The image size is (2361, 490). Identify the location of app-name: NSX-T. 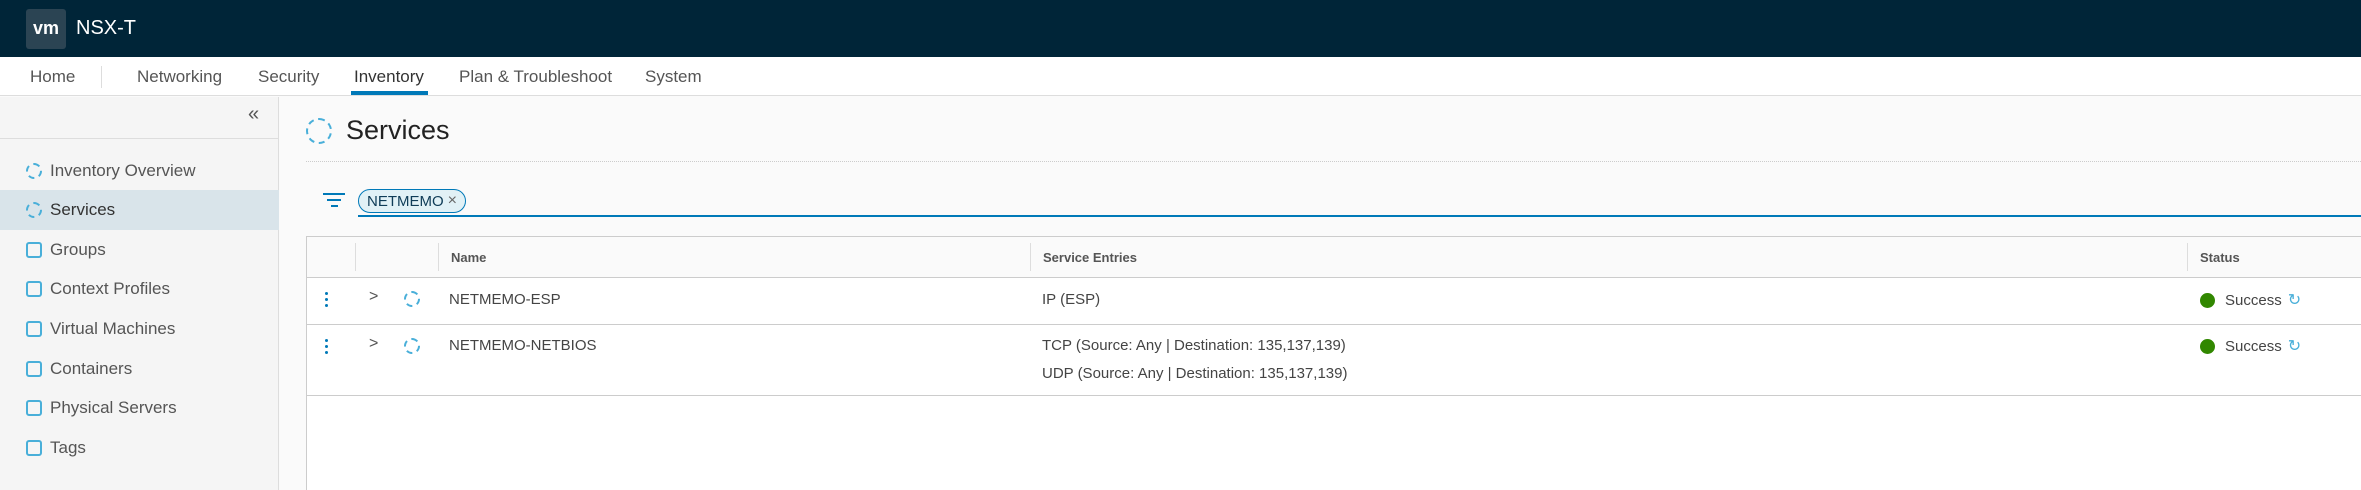
(106, 28).